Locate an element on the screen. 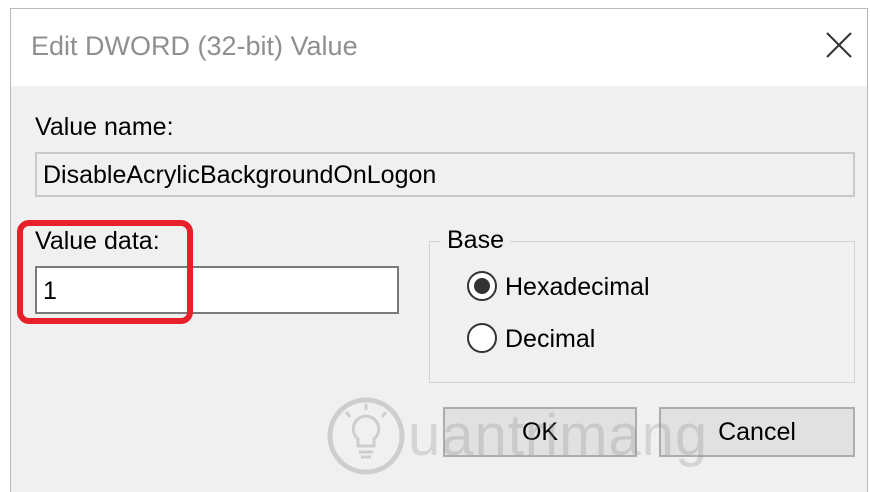 The image size is (870, 492). base-label: Base is located at coordinates (475, 240).